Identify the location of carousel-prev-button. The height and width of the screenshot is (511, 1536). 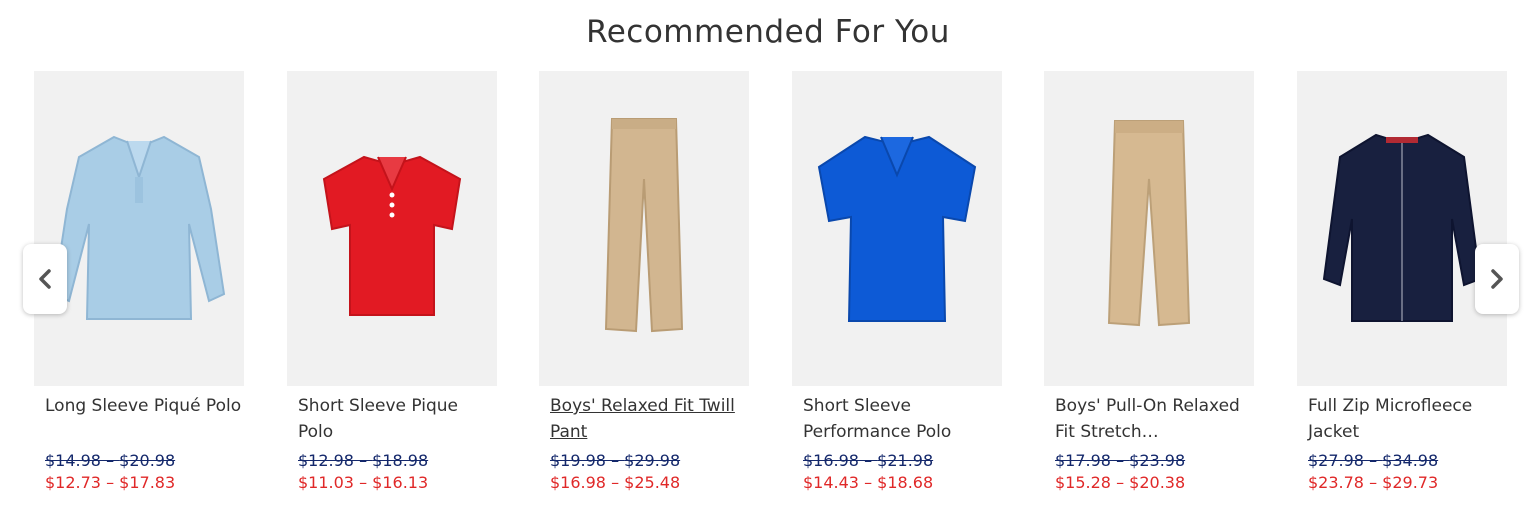
(45, 279).